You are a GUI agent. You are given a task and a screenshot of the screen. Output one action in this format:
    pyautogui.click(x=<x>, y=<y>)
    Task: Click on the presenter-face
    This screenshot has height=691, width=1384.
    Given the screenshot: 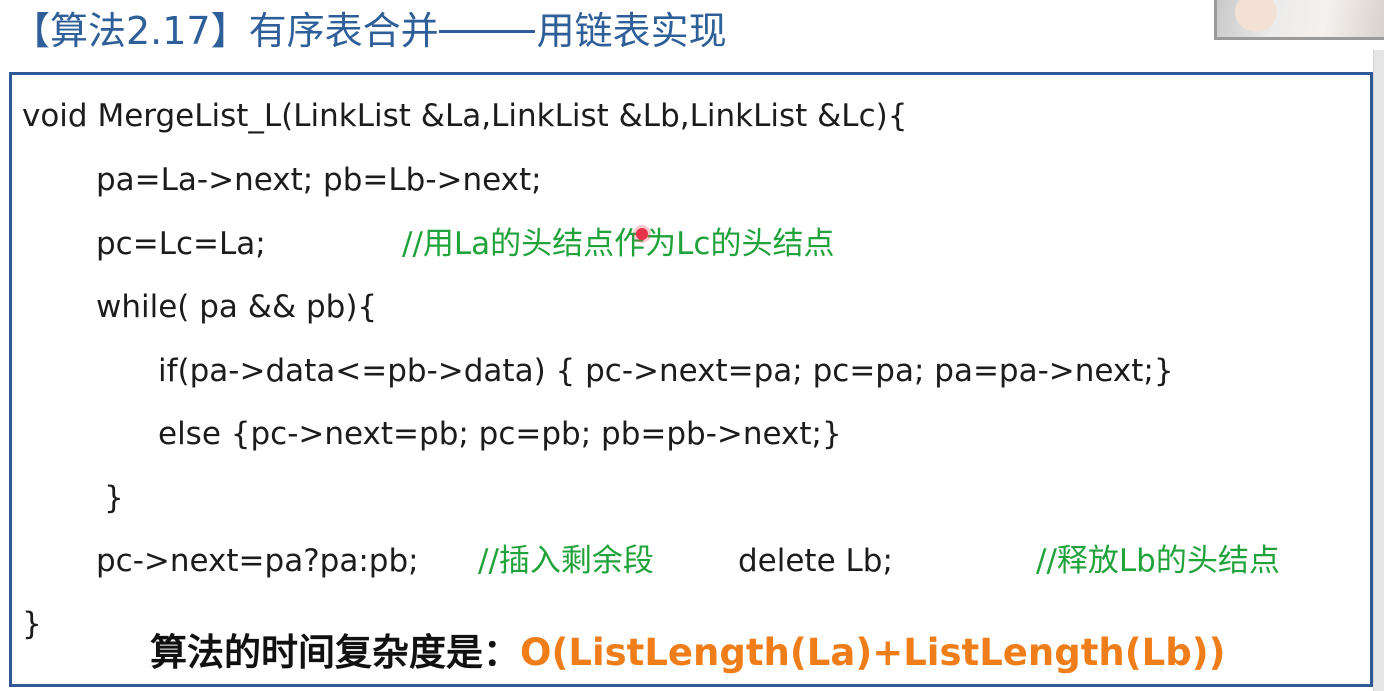 What is the action you would take?
    pyautogui.click(x=1256, y=16)
    